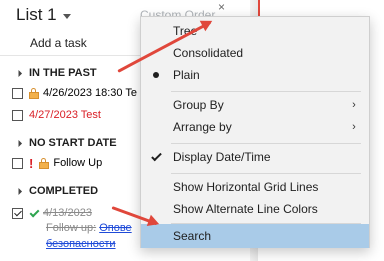  Describe the element at coordinates (78, 163) in the screenshot. I see `task-title: Follow Up` at that location.